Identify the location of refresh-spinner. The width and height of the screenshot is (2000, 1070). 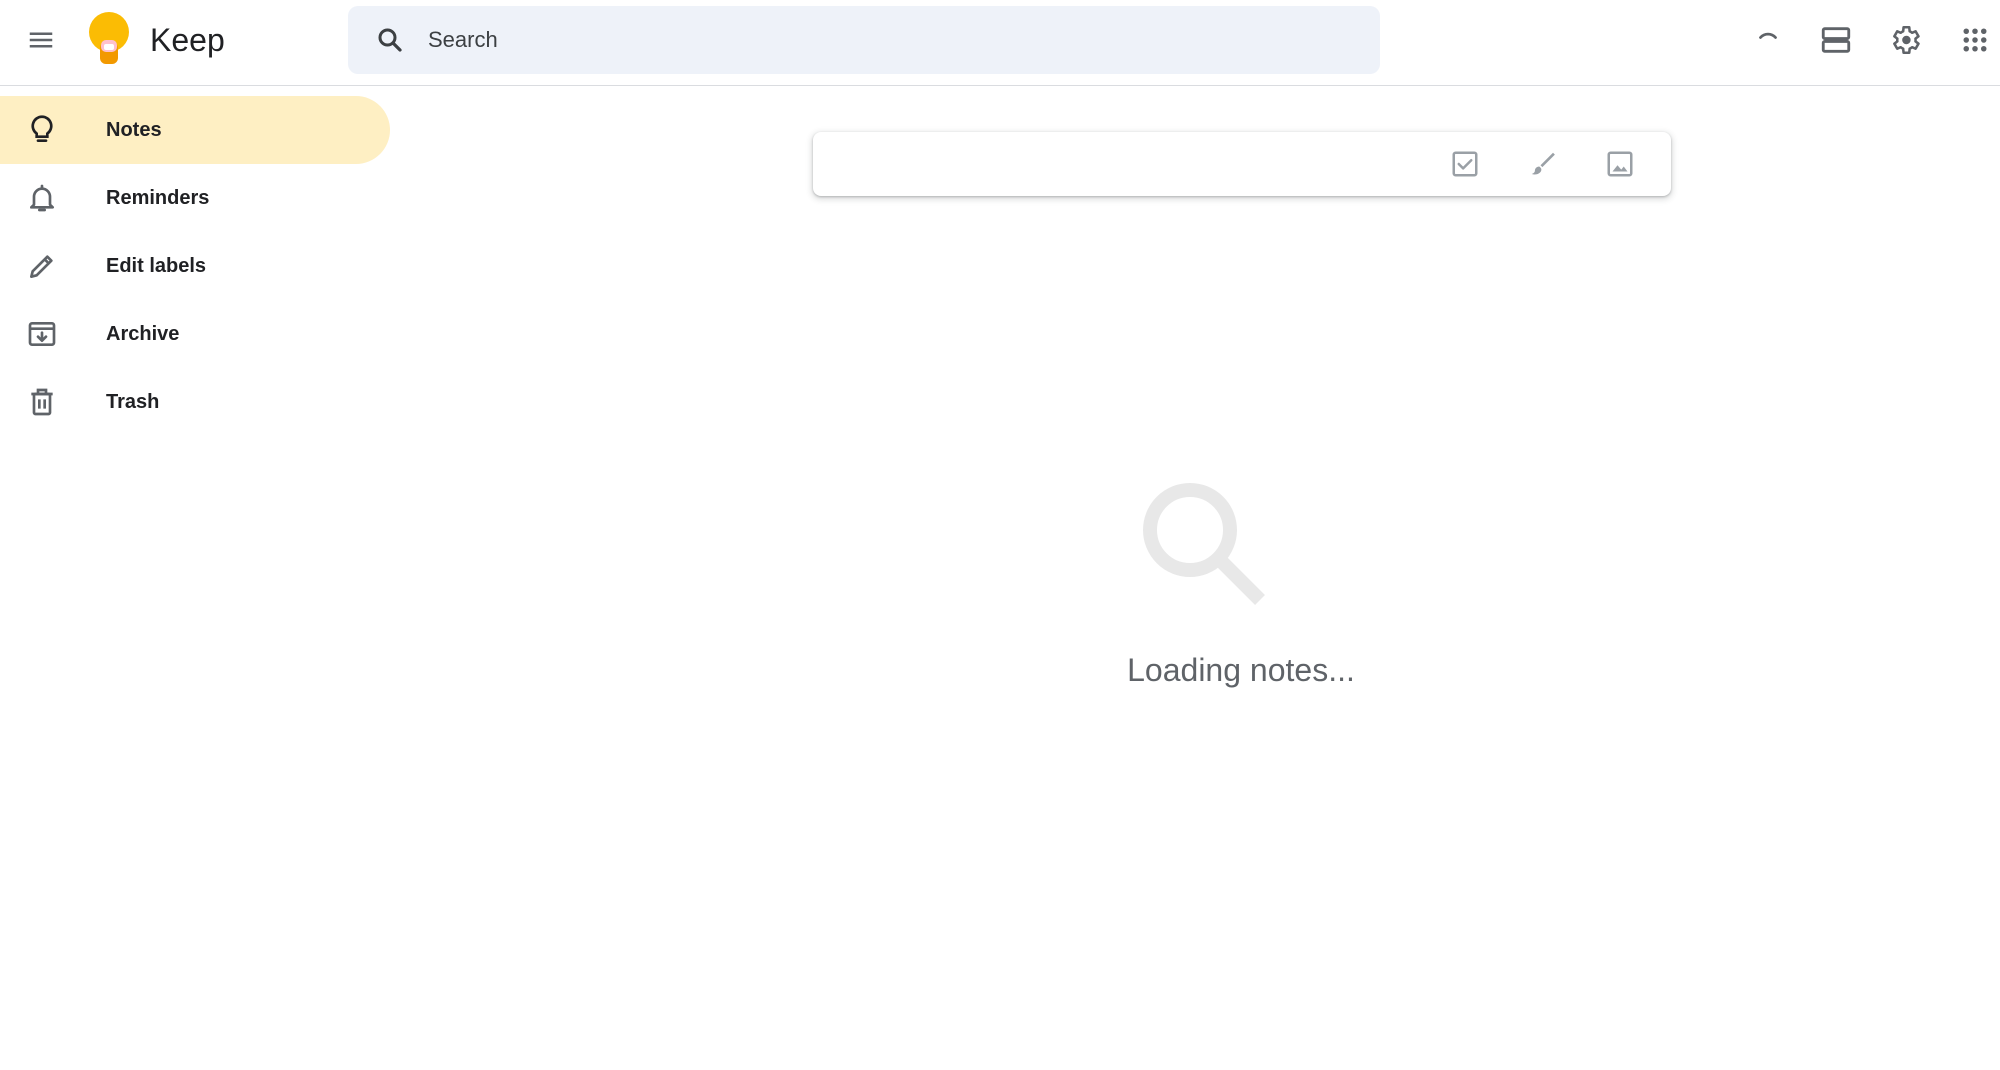
(1768, 40).